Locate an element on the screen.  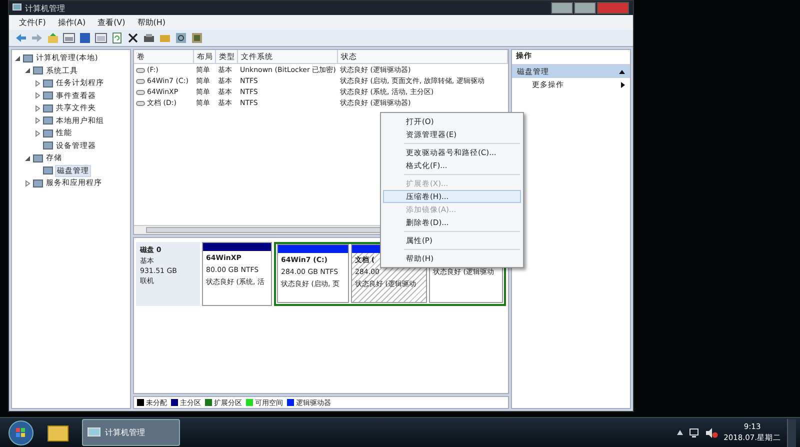
submenu-arrow-icon is located at coordinates (623, 85).